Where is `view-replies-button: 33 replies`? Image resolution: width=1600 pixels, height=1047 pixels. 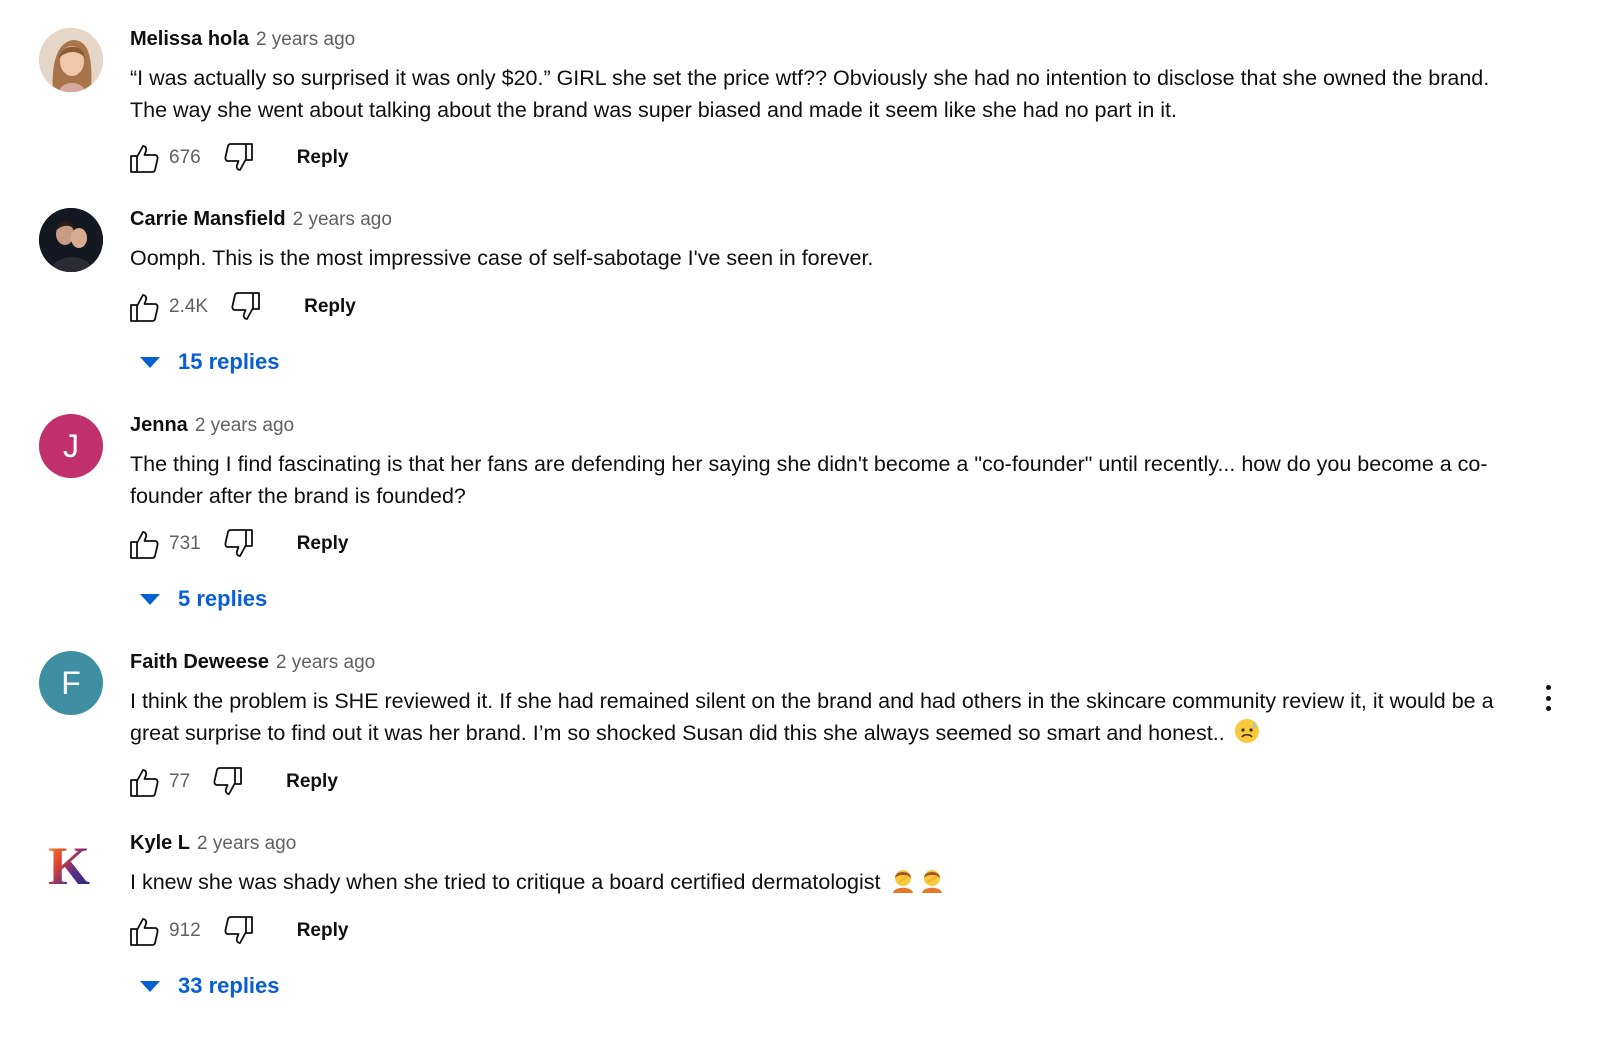 view-replies-button: 33 replies is located at coordinates (210, 986).